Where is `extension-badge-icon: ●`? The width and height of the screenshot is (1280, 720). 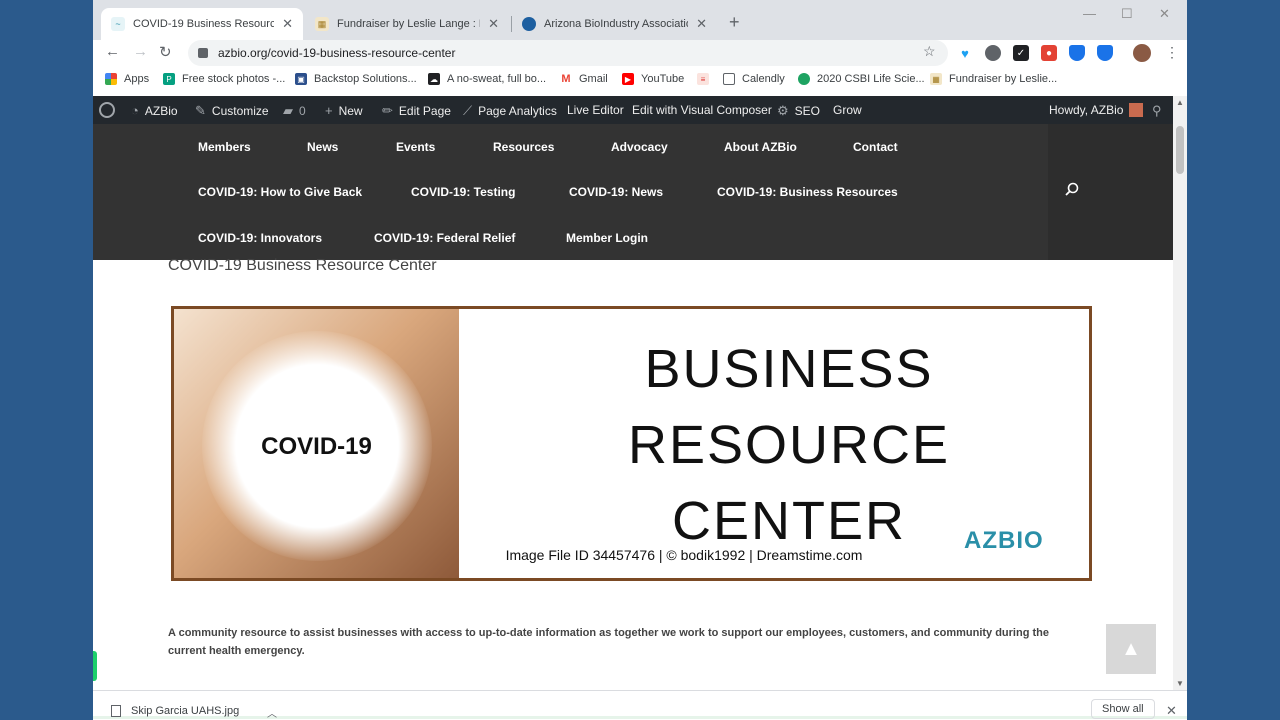 extension-badge-icon: ● is located at coordinates (1049, 53).